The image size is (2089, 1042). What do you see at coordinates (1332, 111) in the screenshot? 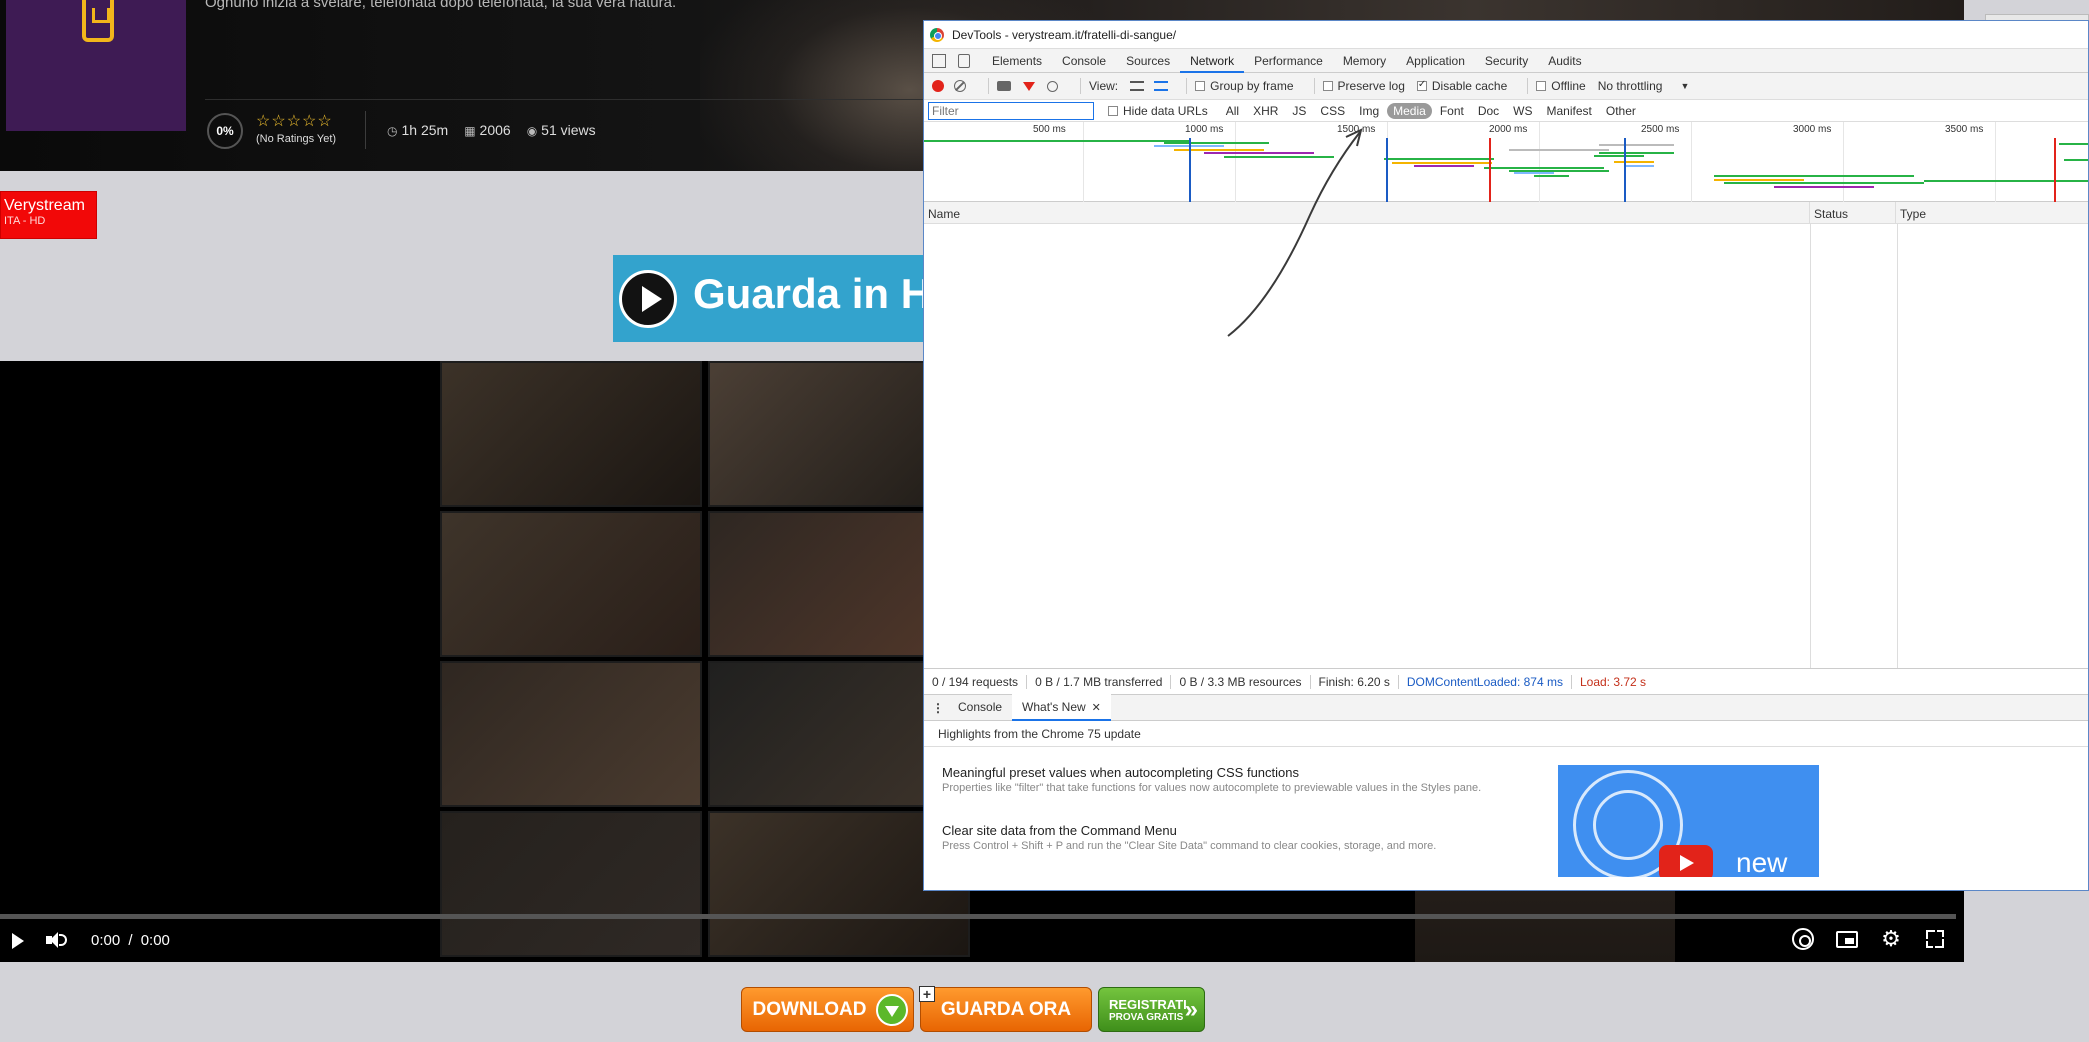
I see `type-filter-css: CSS` at bounding box center [1332, 111].